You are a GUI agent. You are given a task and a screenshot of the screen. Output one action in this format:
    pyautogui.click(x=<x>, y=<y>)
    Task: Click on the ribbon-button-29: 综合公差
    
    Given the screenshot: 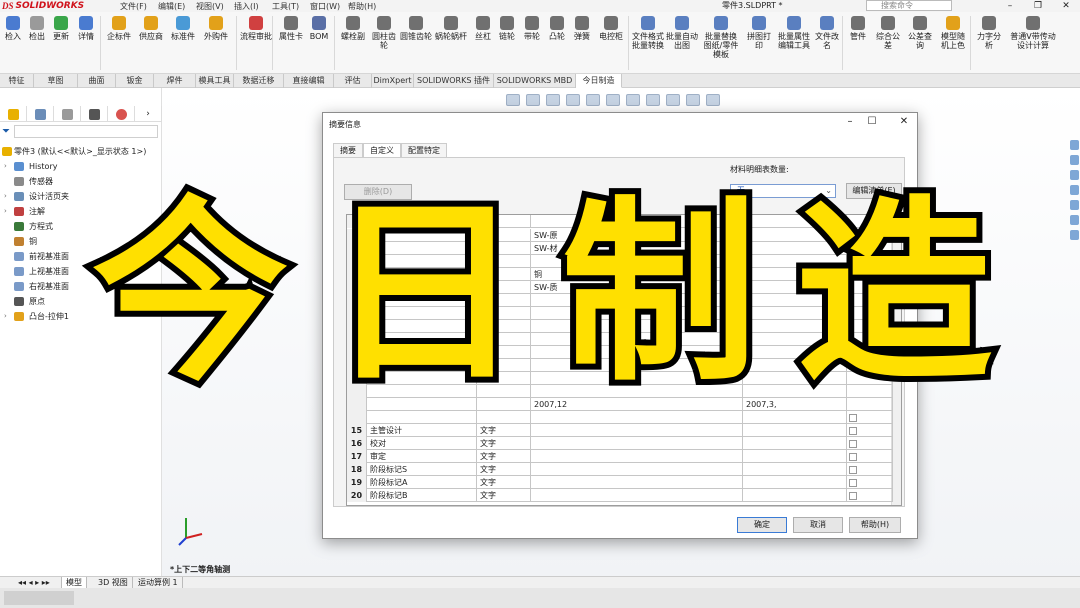 What is the action you would take?
    pyautogui.click(x=888, y=33)
    